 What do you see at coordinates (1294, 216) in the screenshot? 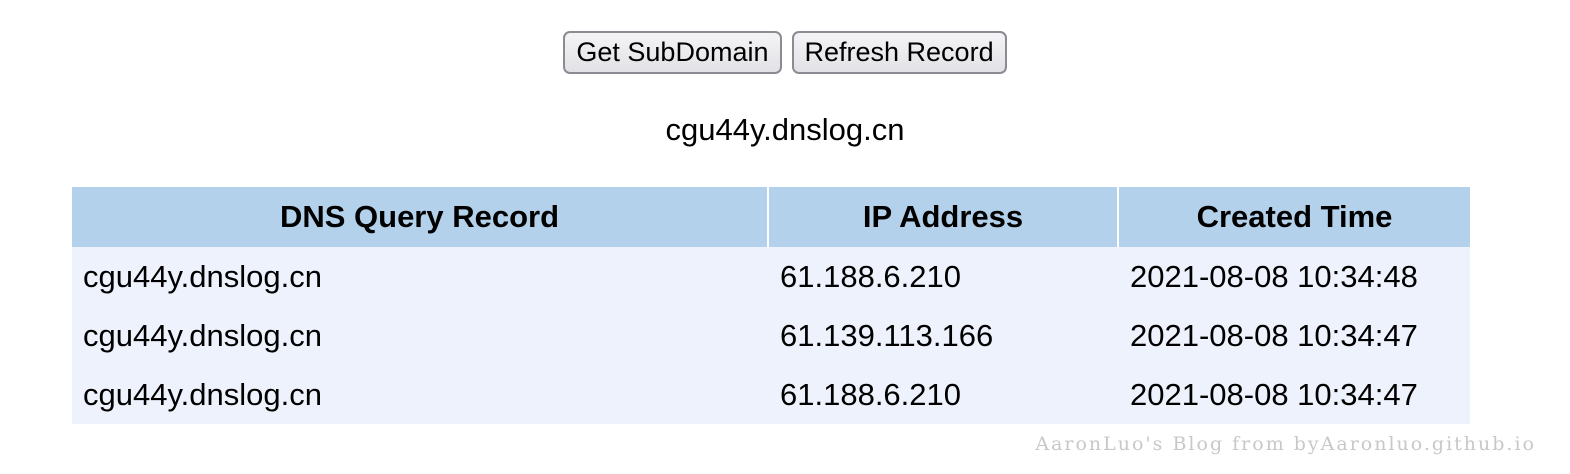
I see `column-header-created-time: Created Time` at bounding box center [1294, 216].